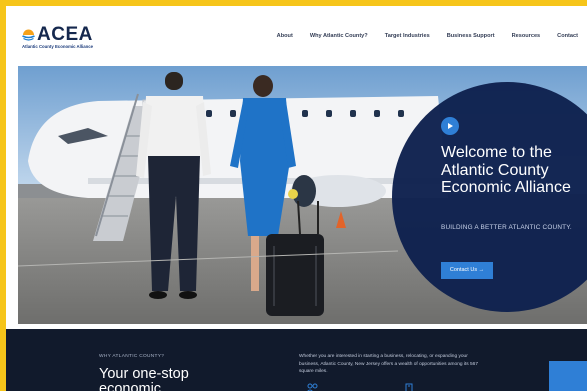  Describe the element at coordinates (567, 36) in the screenshot. I see `nav-contact: Contact` at that location.